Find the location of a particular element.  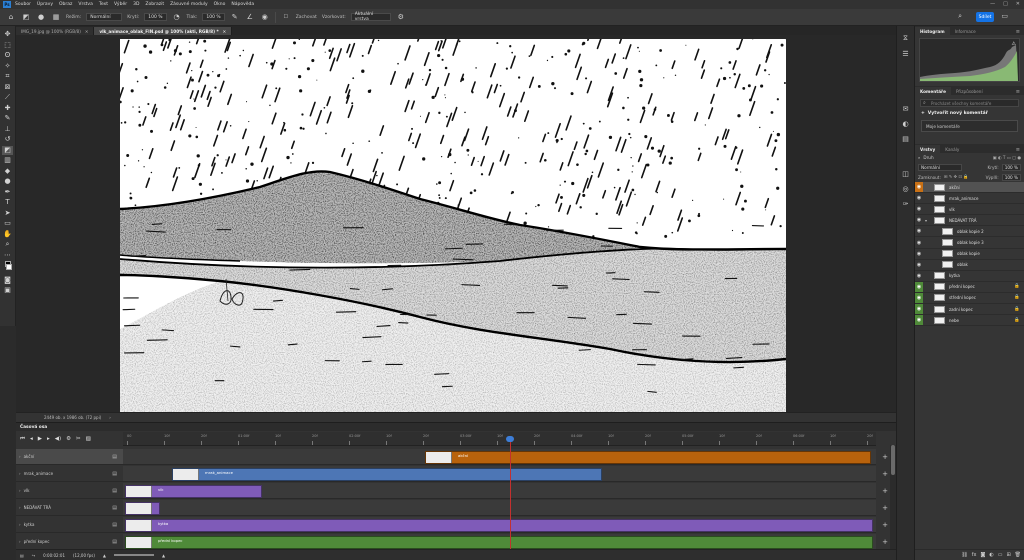

erase-history-checkbox: ☐ is located at coordinates (286, 17).